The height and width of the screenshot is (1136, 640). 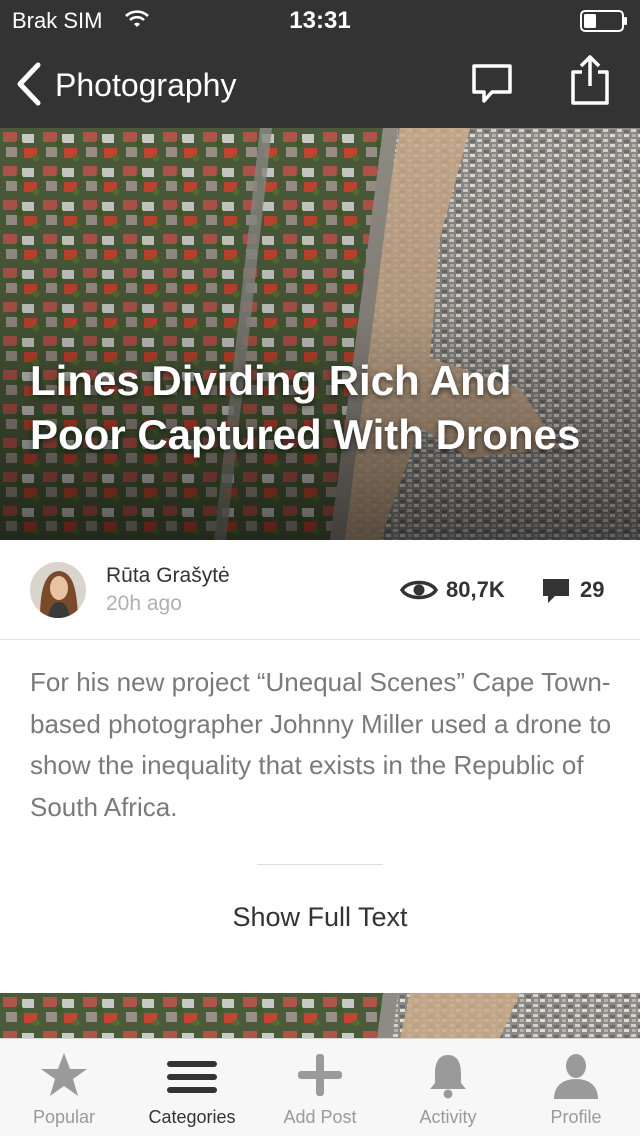 I want to click on star-icon, so click(x=64, y=1074).